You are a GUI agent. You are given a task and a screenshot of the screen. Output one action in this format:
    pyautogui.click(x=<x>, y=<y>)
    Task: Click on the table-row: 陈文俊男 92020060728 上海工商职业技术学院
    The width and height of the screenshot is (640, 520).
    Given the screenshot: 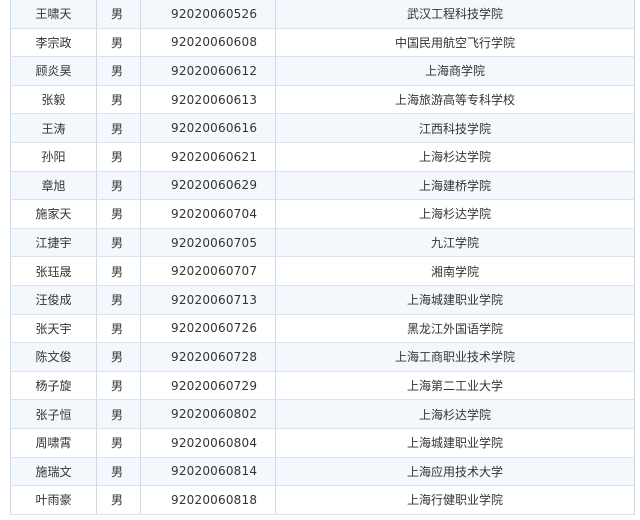 What is the action you would take?
    pyautogui.click(x=322, y=357)
    